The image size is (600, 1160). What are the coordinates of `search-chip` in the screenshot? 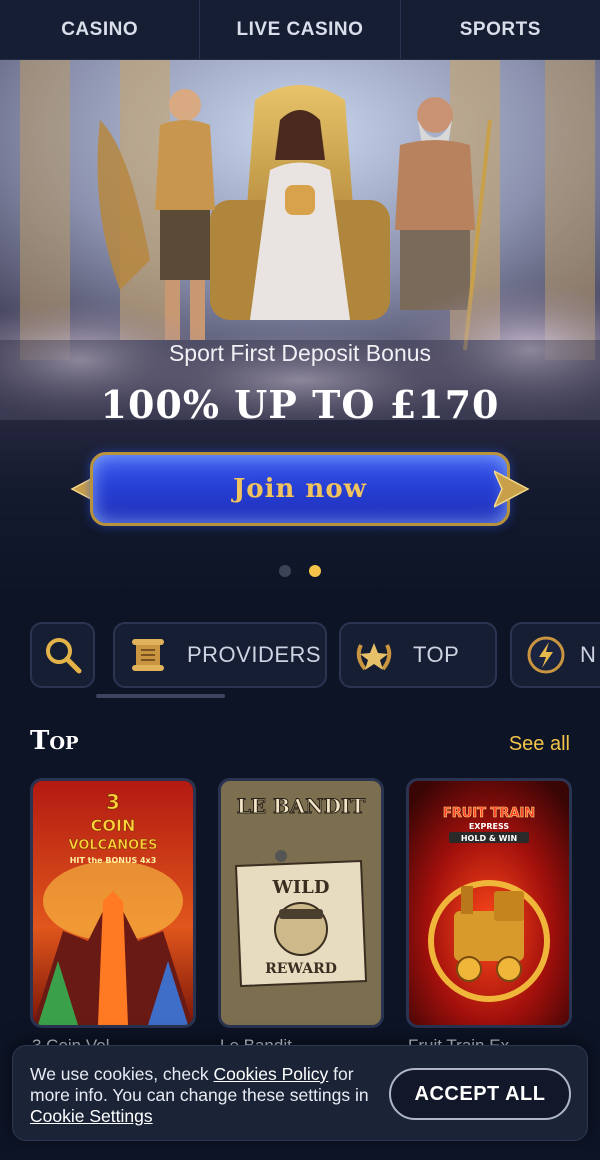 It's located at (62, 655).